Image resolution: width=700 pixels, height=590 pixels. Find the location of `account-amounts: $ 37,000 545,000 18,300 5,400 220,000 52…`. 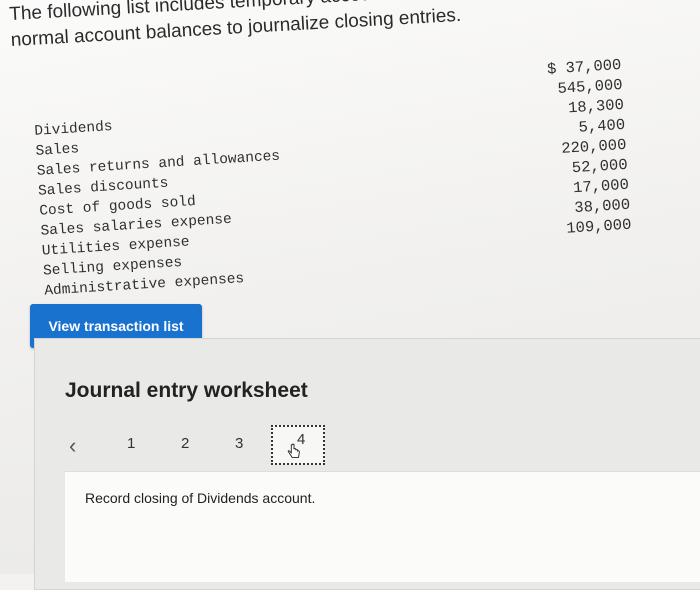

account-amounts: $ 37,000 545,000 18,300 5,400 220,000 52… is located at coordinates (566, 148).